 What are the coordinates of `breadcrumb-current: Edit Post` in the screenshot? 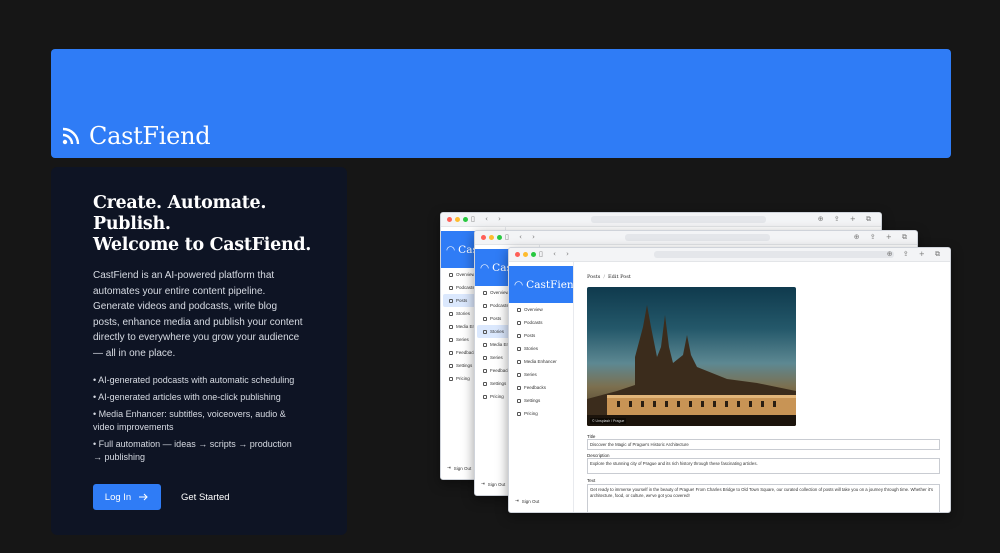 It's located at (619, 277).